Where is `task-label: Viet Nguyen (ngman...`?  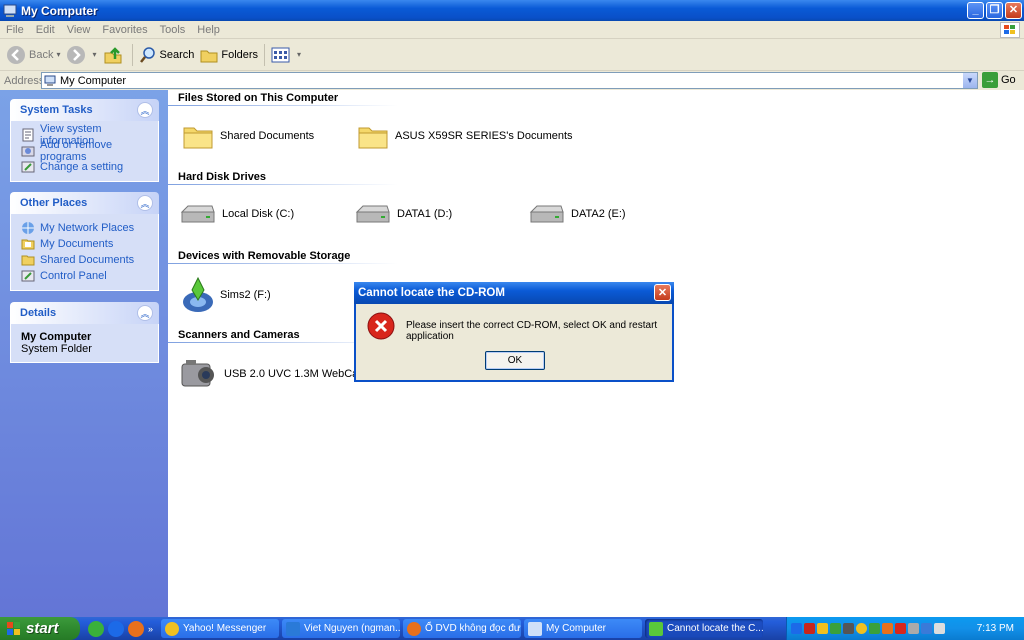
task-label: Viet Nguyen (ngman... is located at coordinates (352, 628).